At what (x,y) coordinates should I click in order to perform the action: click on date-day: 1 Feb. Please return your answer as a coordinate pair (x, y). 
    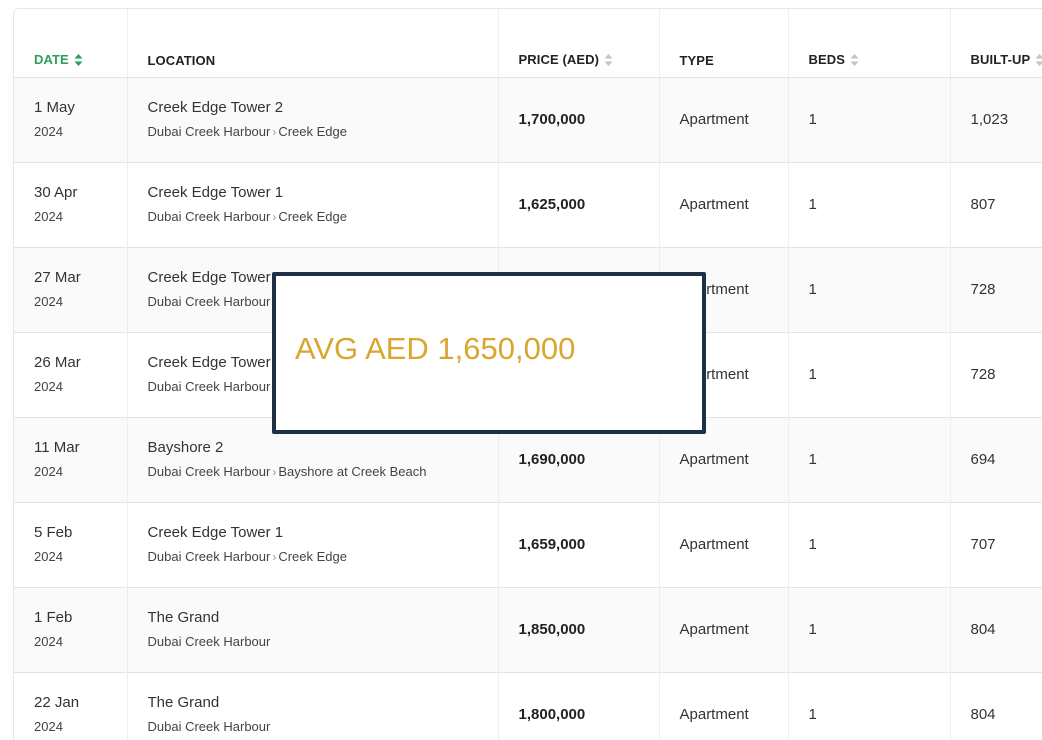
    Looking at the image, I should click on (53, 617).